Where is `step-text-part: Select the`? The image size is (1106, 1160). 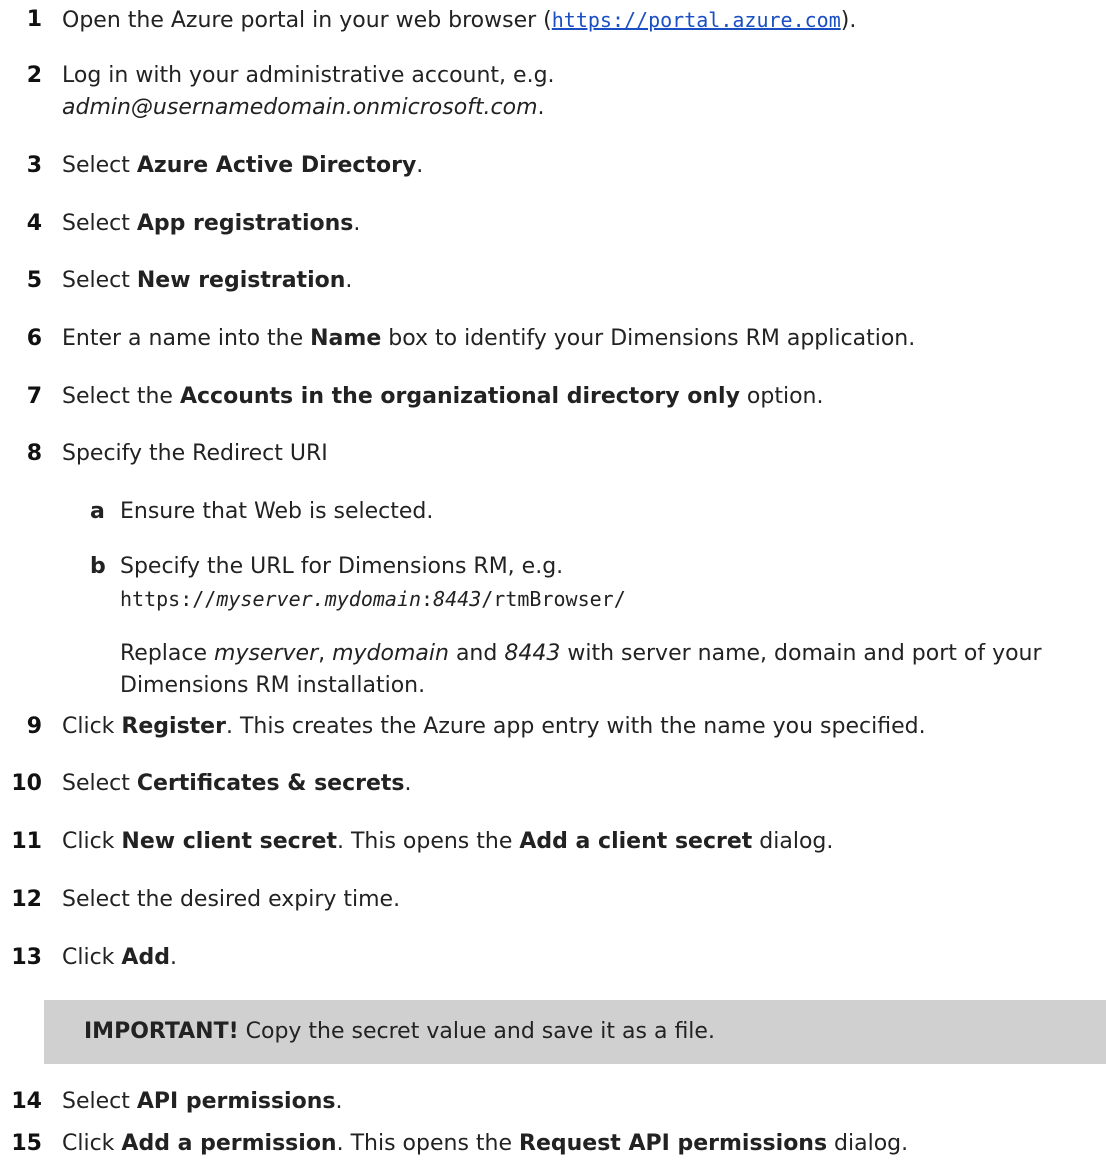
step-text-part: Select the is located at coordinates (121, 396).